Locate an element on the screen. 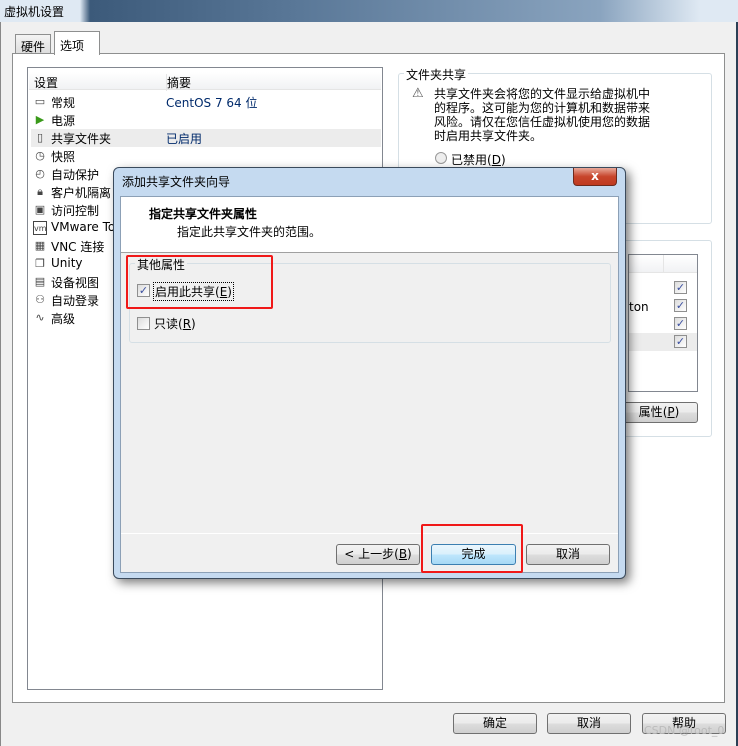 The width and height of the screenshot is (738, 746). back-button: < 上一步(B) is located at coordinates (378, 554).